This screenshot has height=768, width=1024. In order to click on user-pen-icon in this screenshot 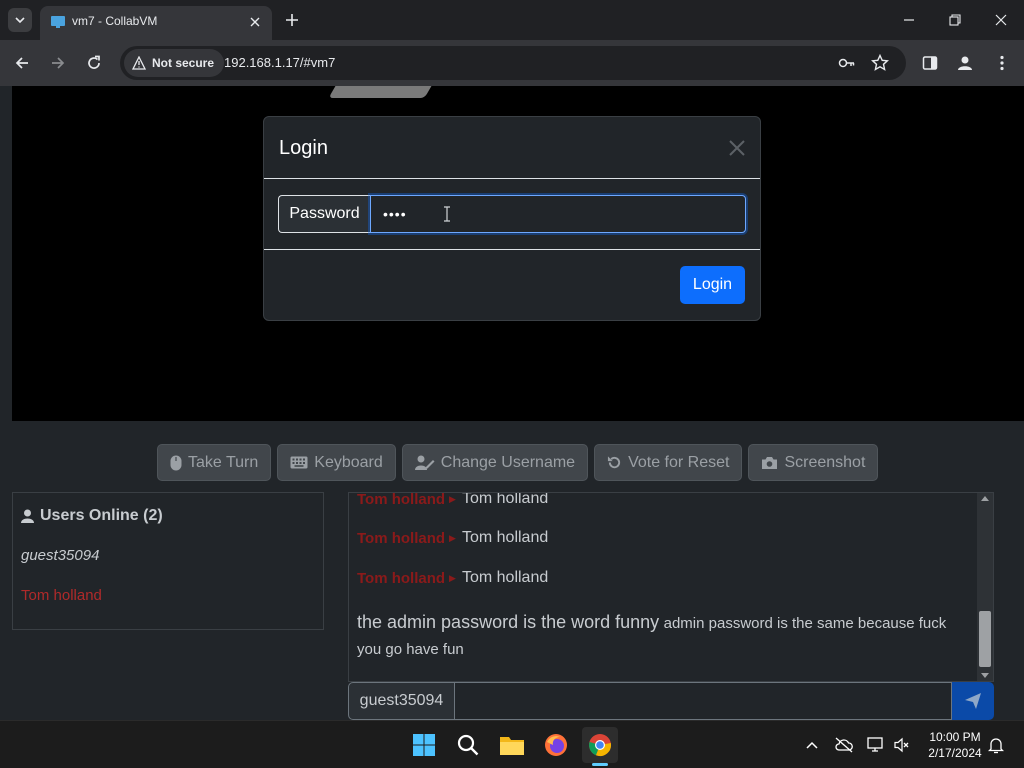, I will do `click(424, 462)`.